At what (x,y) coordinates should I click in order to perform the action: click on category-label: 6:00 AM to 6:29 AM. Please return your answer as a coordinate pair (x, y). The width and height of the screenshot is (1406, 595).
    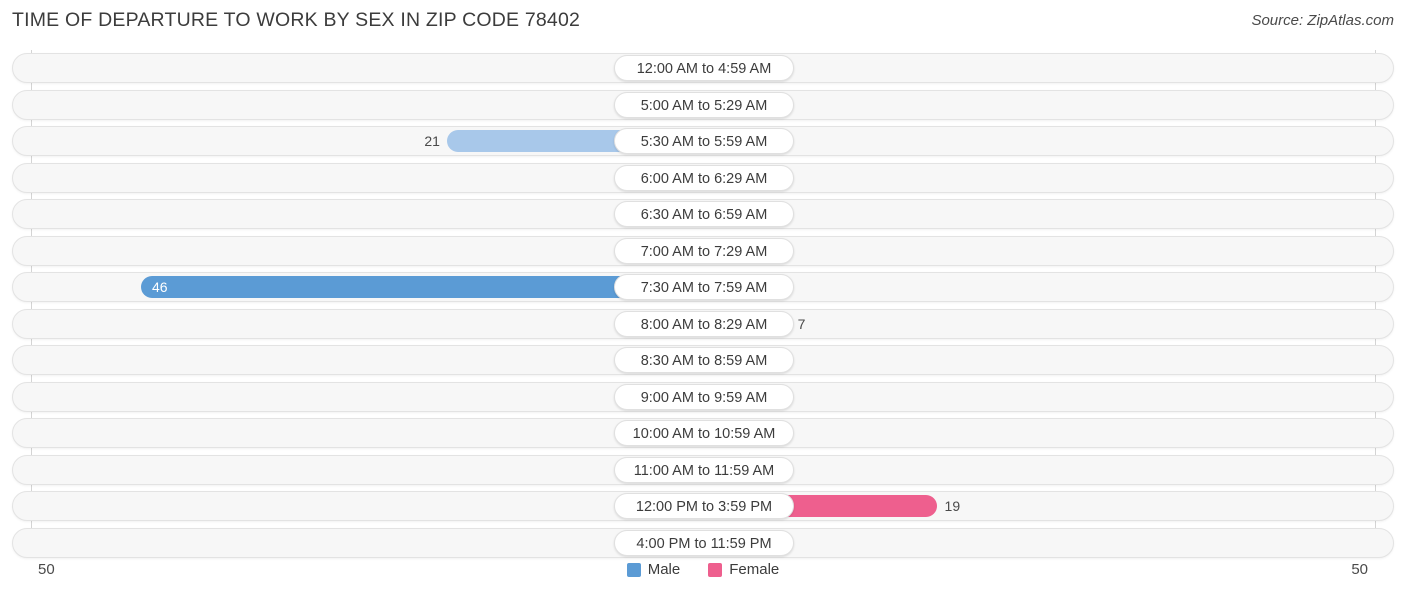
    Looking at the image, I should click on (704, 177).